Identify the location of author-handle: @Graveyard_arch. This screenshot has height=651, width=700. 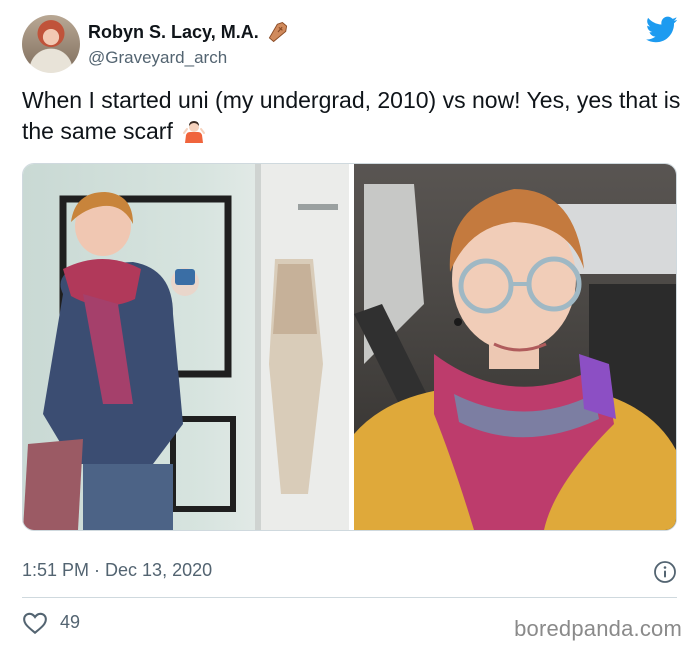
(157, 58).